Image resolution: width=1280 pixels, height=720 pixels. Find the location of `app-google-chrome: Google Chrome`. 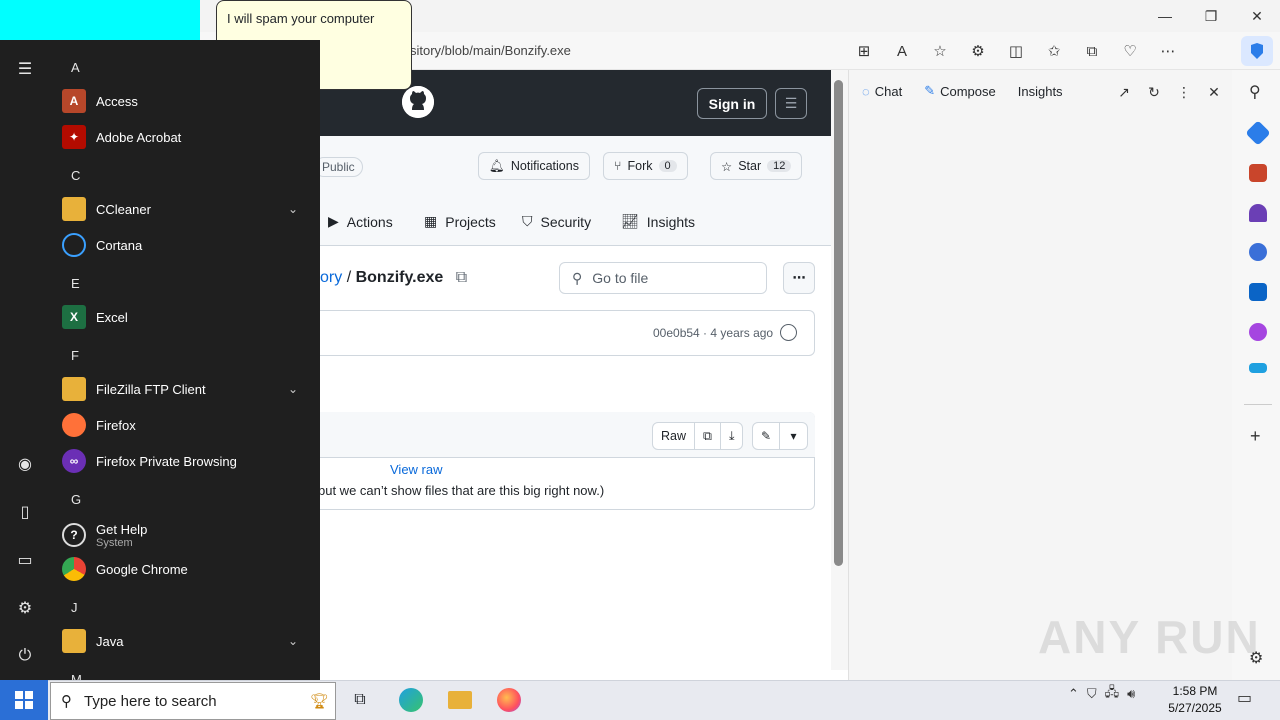

app-google-chrome: Google Chrome is located at coordinates (186, 569).